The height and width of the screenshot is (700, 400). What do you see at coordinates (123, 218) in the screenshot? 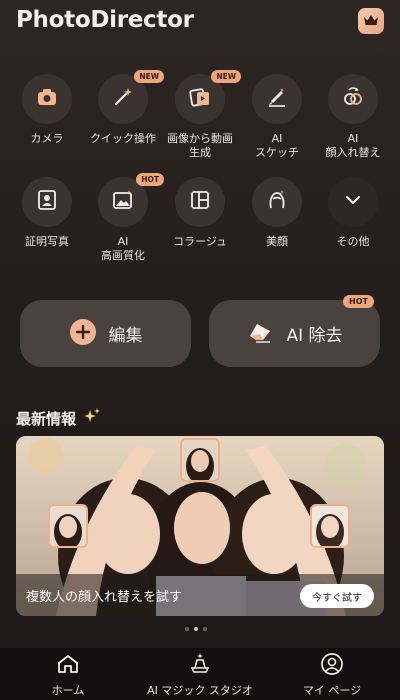
I see `tool-ai-enhance: HOT AI 高画質化` at bounding box center [123, 218].